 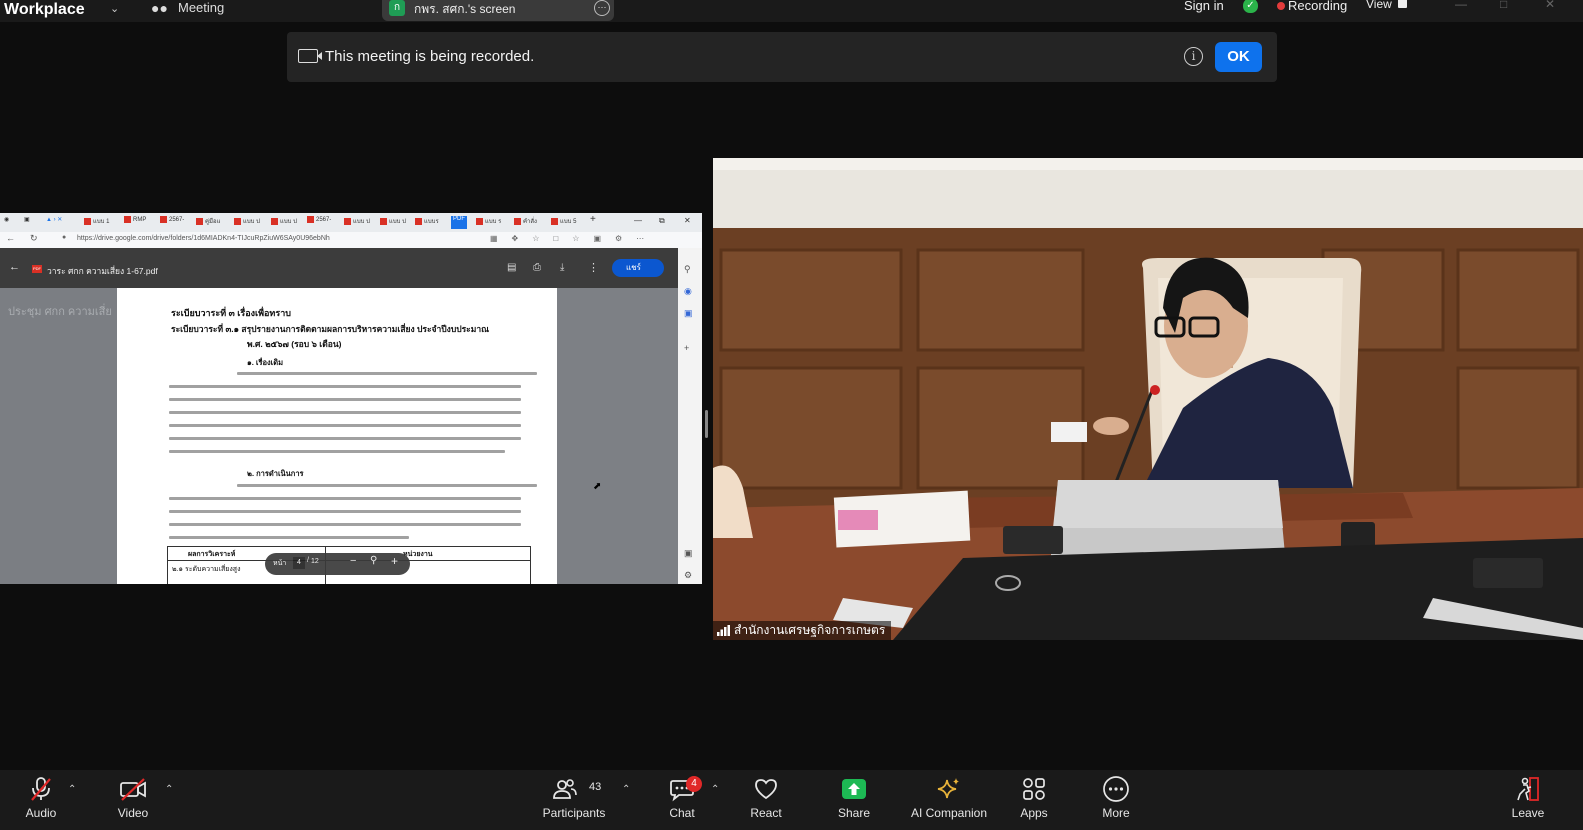 I want to click on signal-strength-icon, so click(x=723, y=630).